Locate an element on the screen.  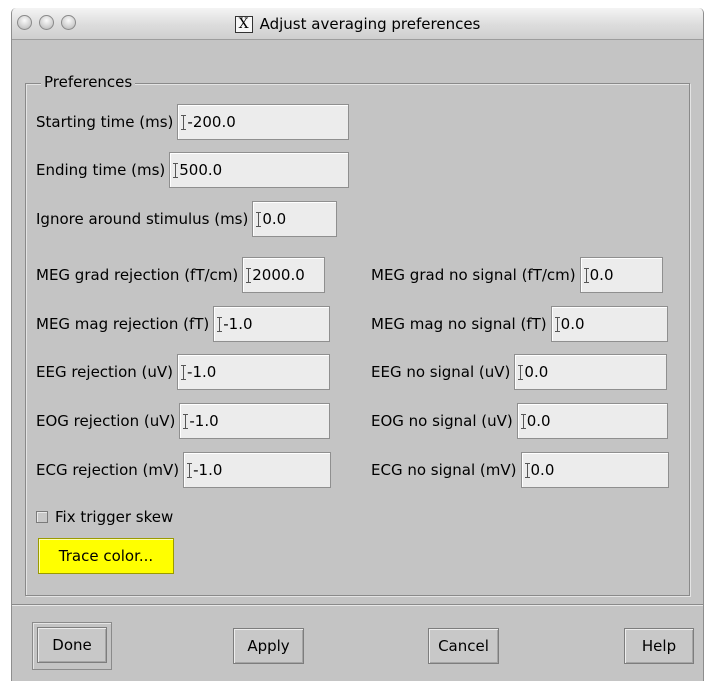
ecg-rejection-input: -1.0 is located at coordinates (257, 470).